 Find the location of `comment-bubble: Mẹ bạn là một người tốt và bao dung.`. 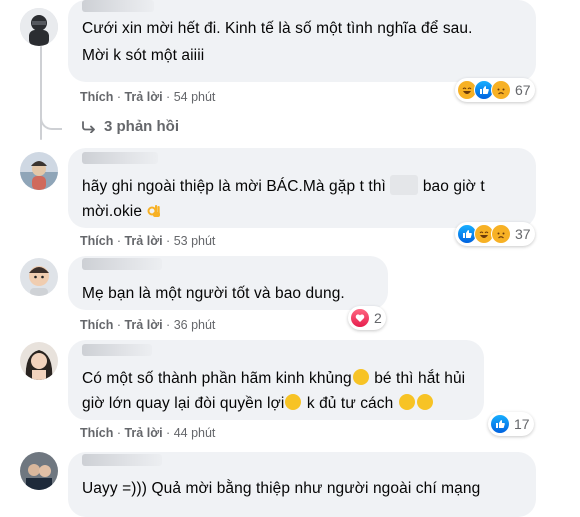

comment-bubble: Mẹ bạn là một người tốt và bao dung. is located at coordinates (228, 283).